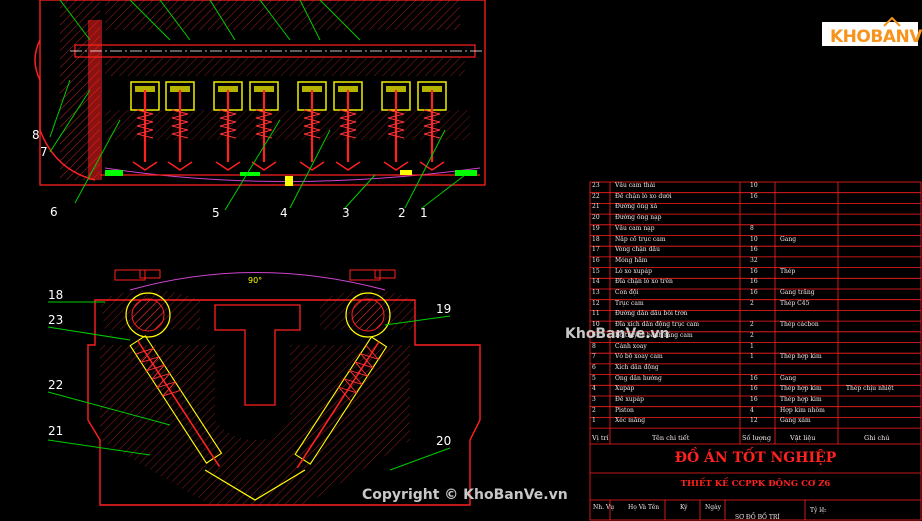  Describe the element at coordinates (624, 410) in the screenshot. I see `bom-cell-name: Piston` at that location.